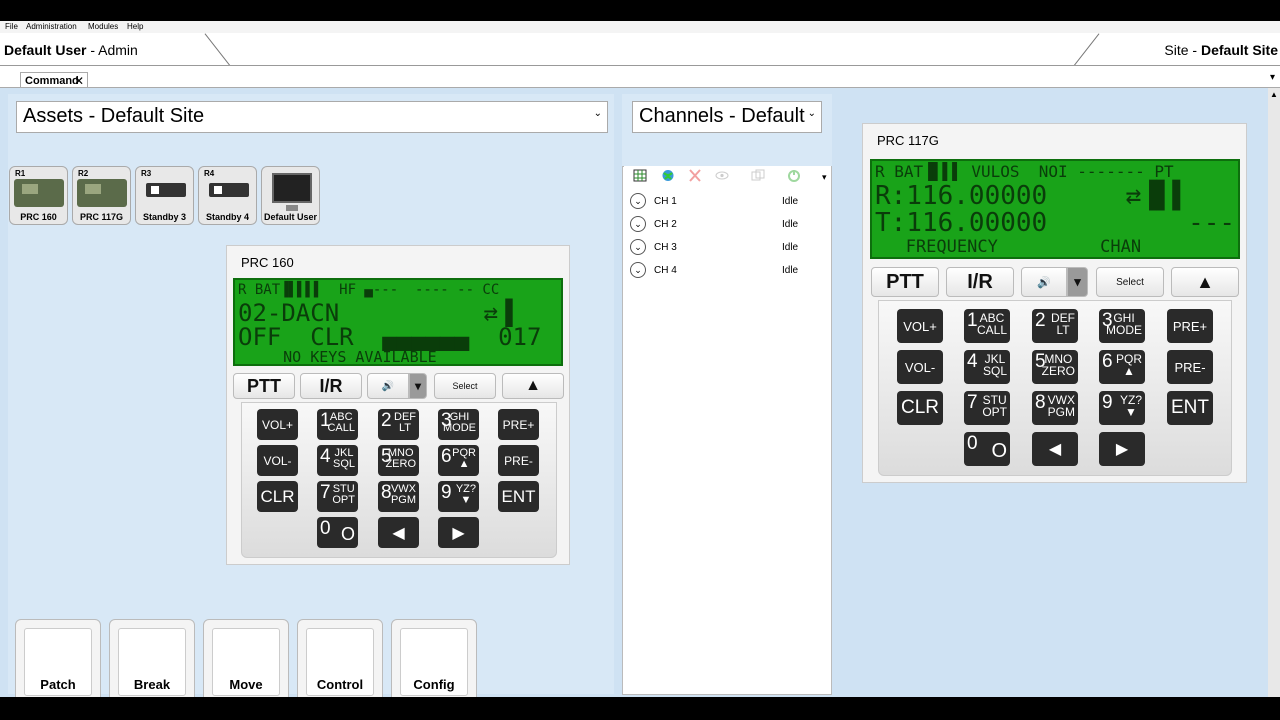 Image resolution: width=1280 pixels, height=720 pixels. What do you see at coordinates (824, 177) in the screenshot?
I see `overflow-icon: ▾` at bounding box center [824, 177].